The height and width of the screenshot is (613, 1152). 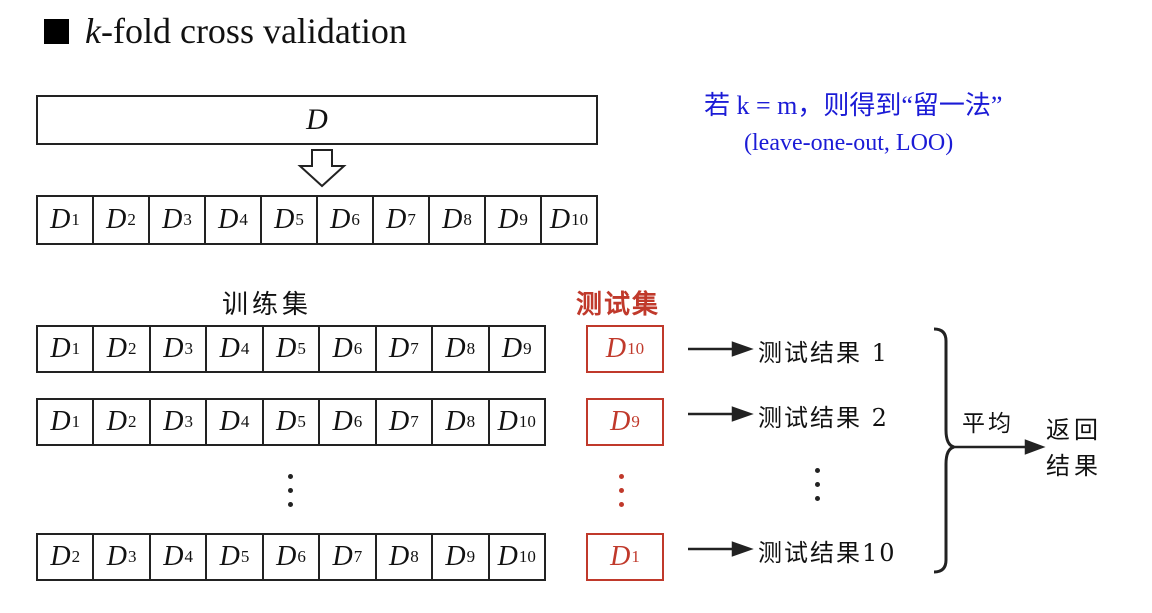 I want to click on fold-10-result: 测试结果10, so click(x=827, y=553).